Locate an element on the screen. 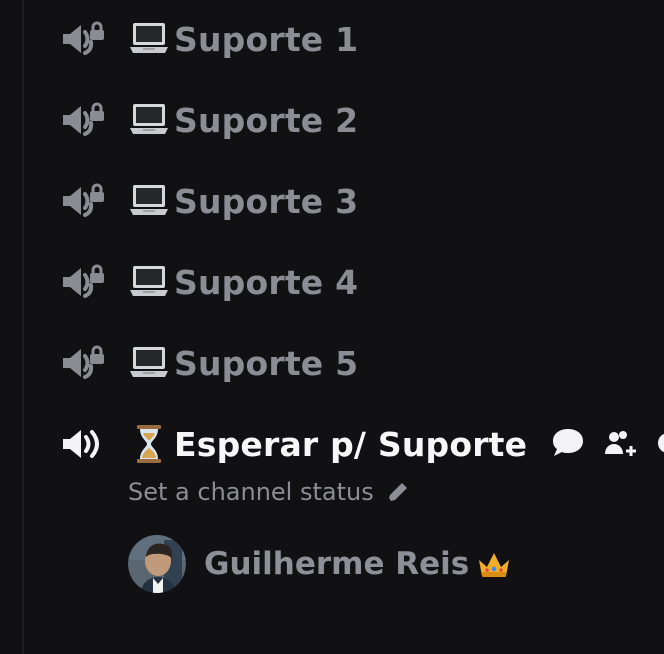 This screenshot has height=654, width=664. settings-icon is located at coordinates (658, 445).